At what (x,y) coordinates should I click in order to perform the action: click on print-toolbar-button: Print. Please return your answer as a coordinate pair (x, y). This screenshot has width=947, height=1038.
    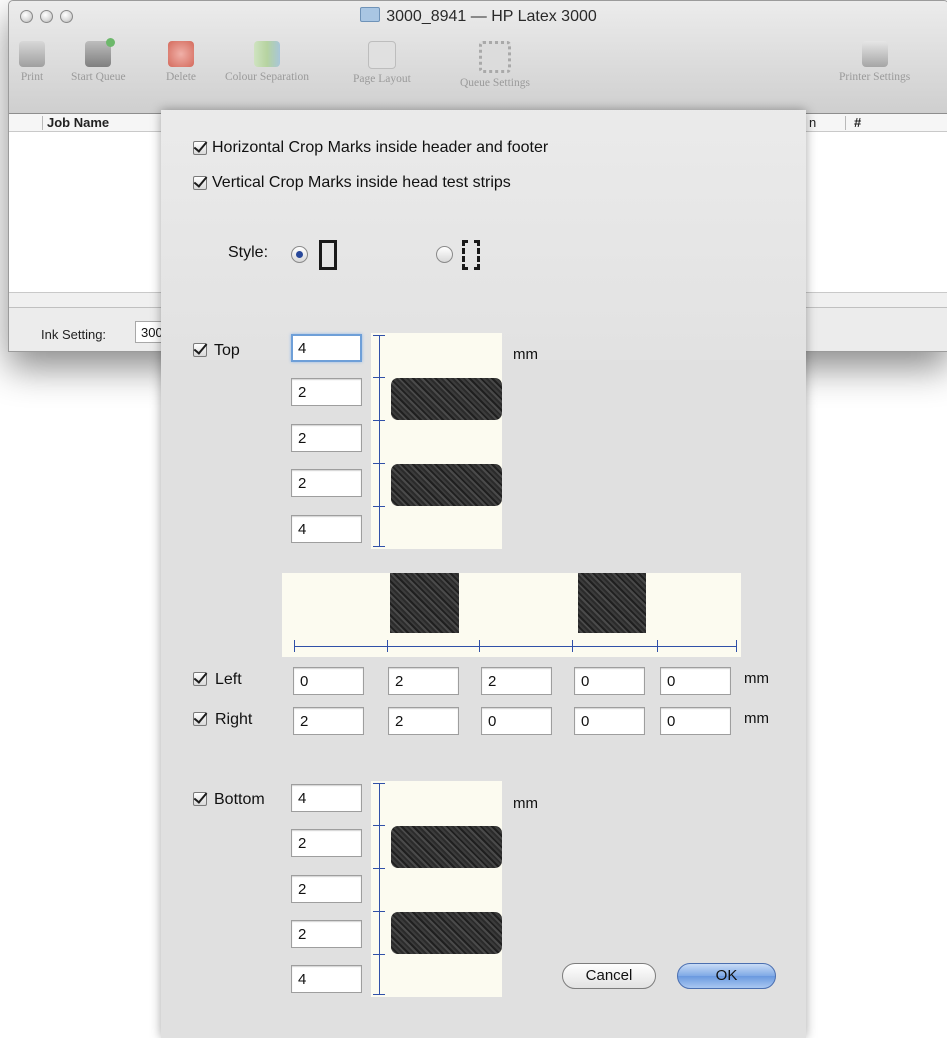
    Looking at the image, I should click on (32, 62).